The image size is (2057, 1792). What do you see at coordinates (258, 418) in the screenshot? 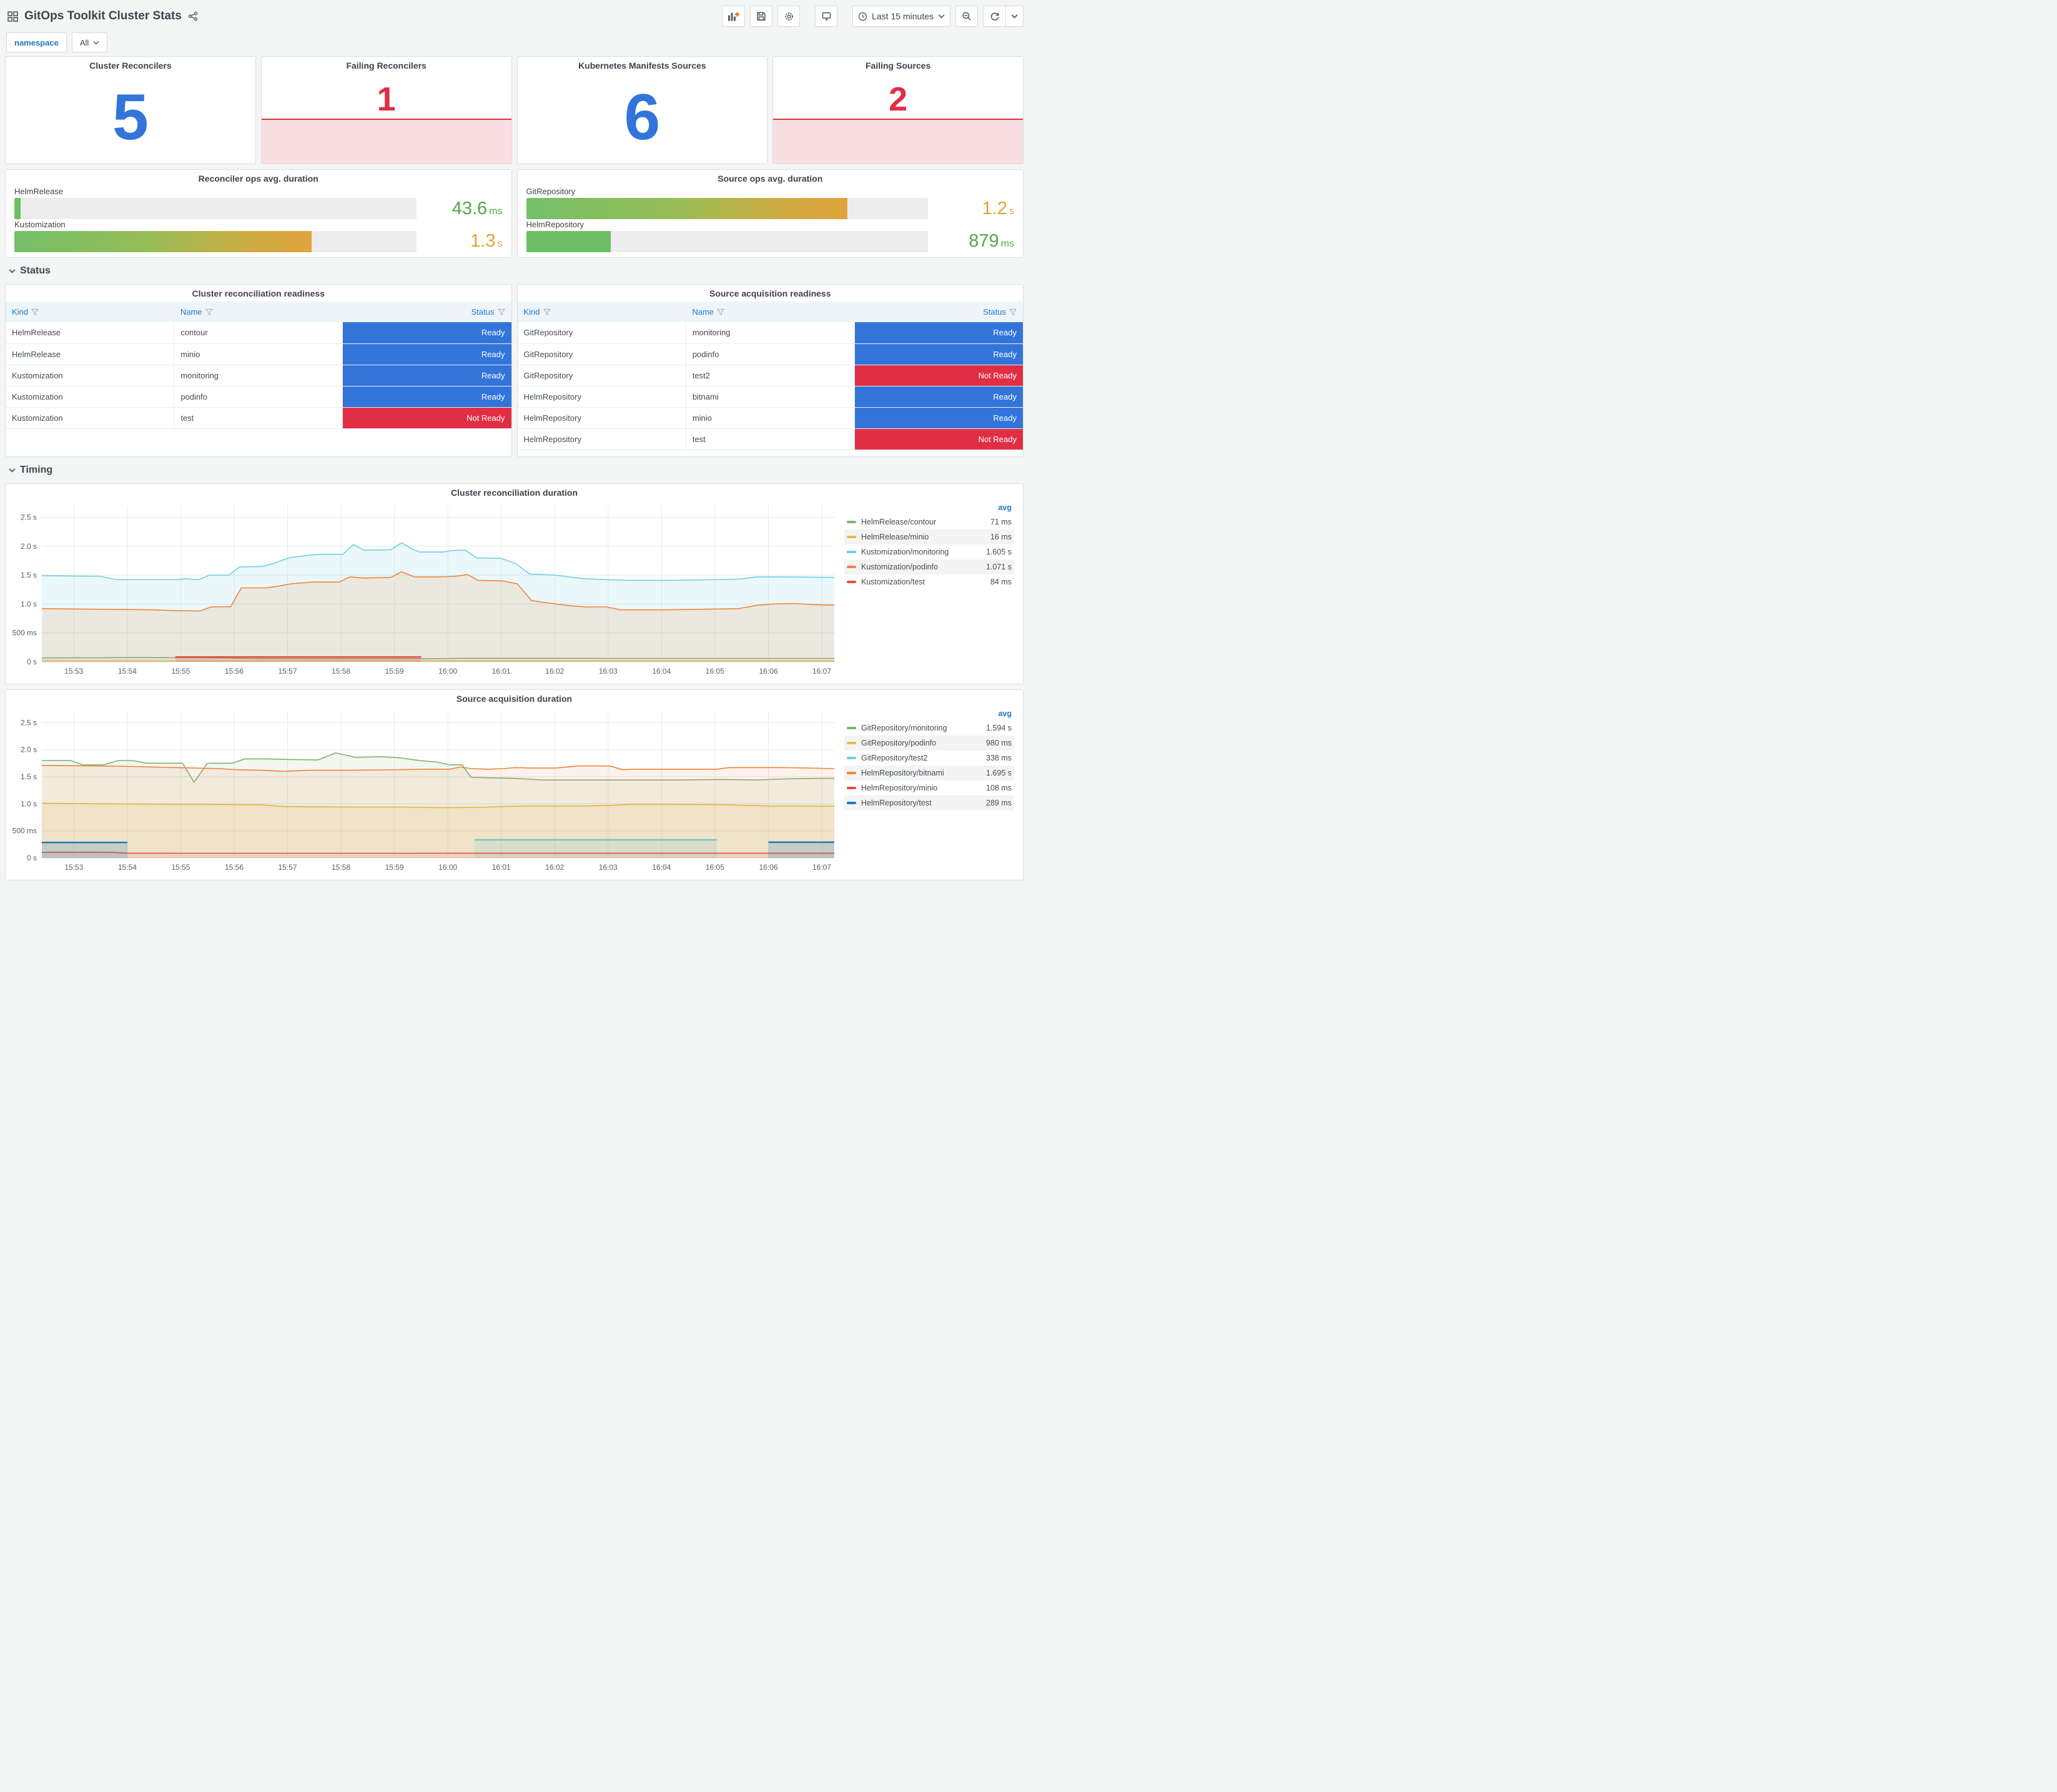
I see `table-row: Kustomization test Not Ready` at bounding box center [258, 418].